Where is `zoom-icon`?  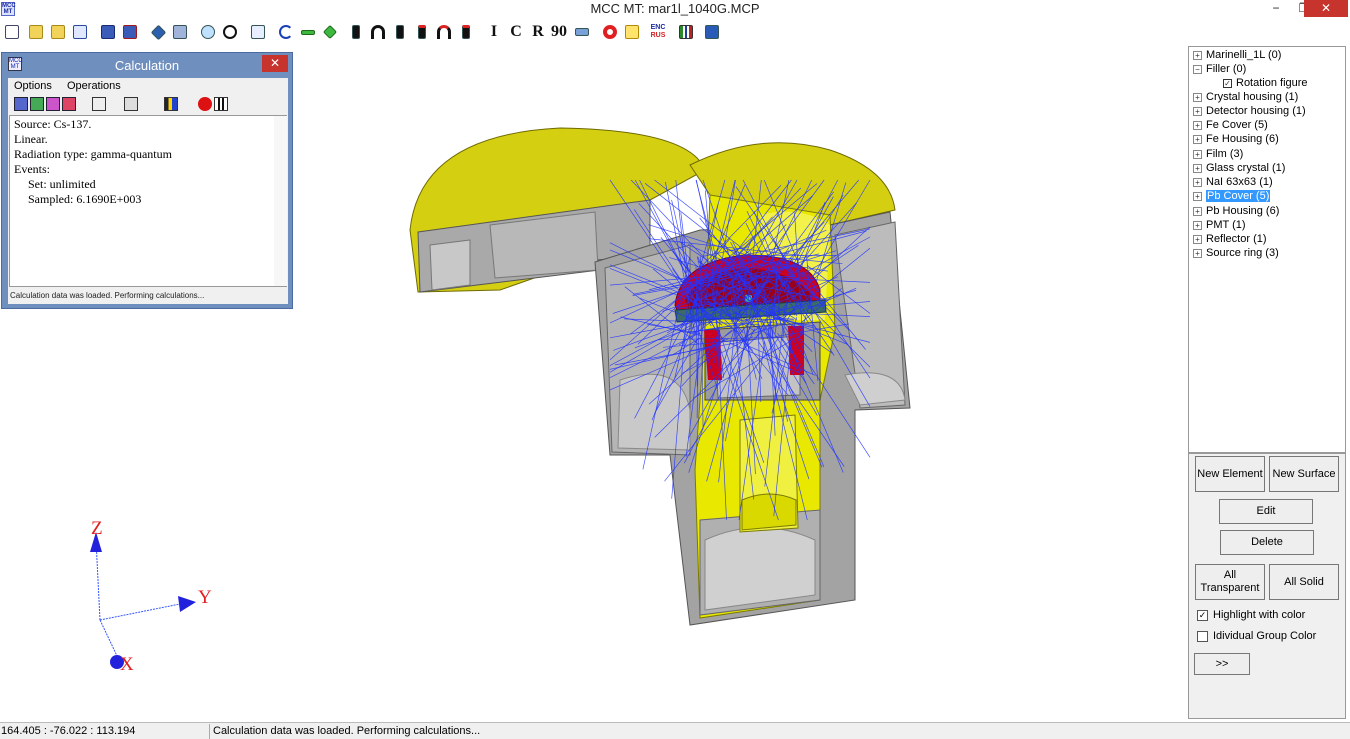 zoom-icon is located at coordinates (208, 32).